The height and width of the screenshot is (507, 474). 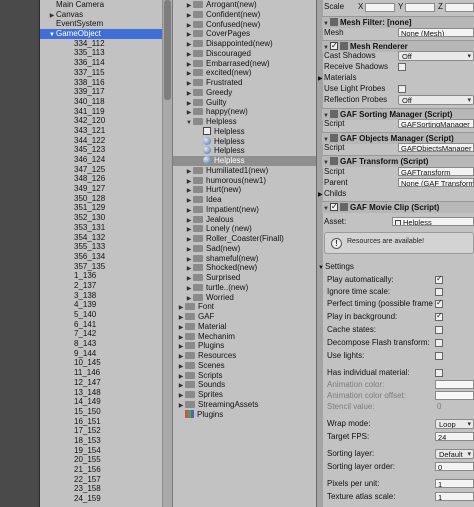 What do you see at coordinates (101, 325) in the screenshot?
I see `hierarchy-item: 6_141` at bounding box center [101, 325].